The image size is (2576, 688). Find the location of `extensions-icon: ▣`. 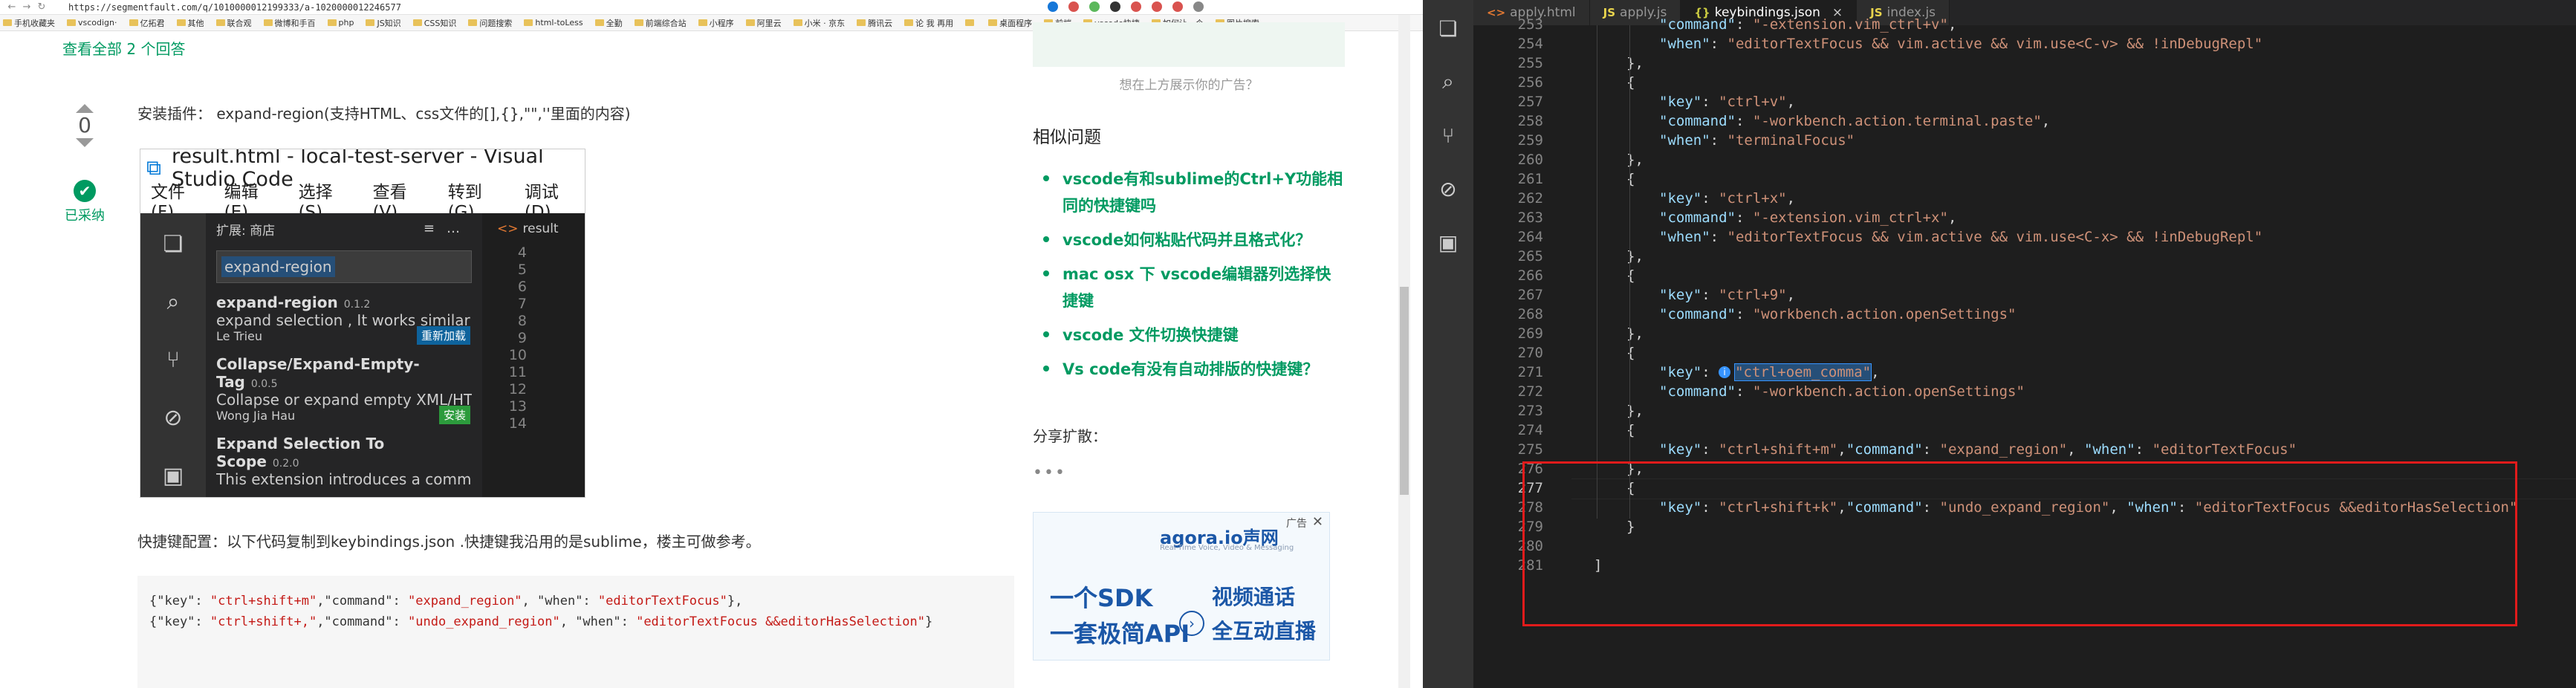

extensions-icon: ▣ is located at coordinates (1448, 242).